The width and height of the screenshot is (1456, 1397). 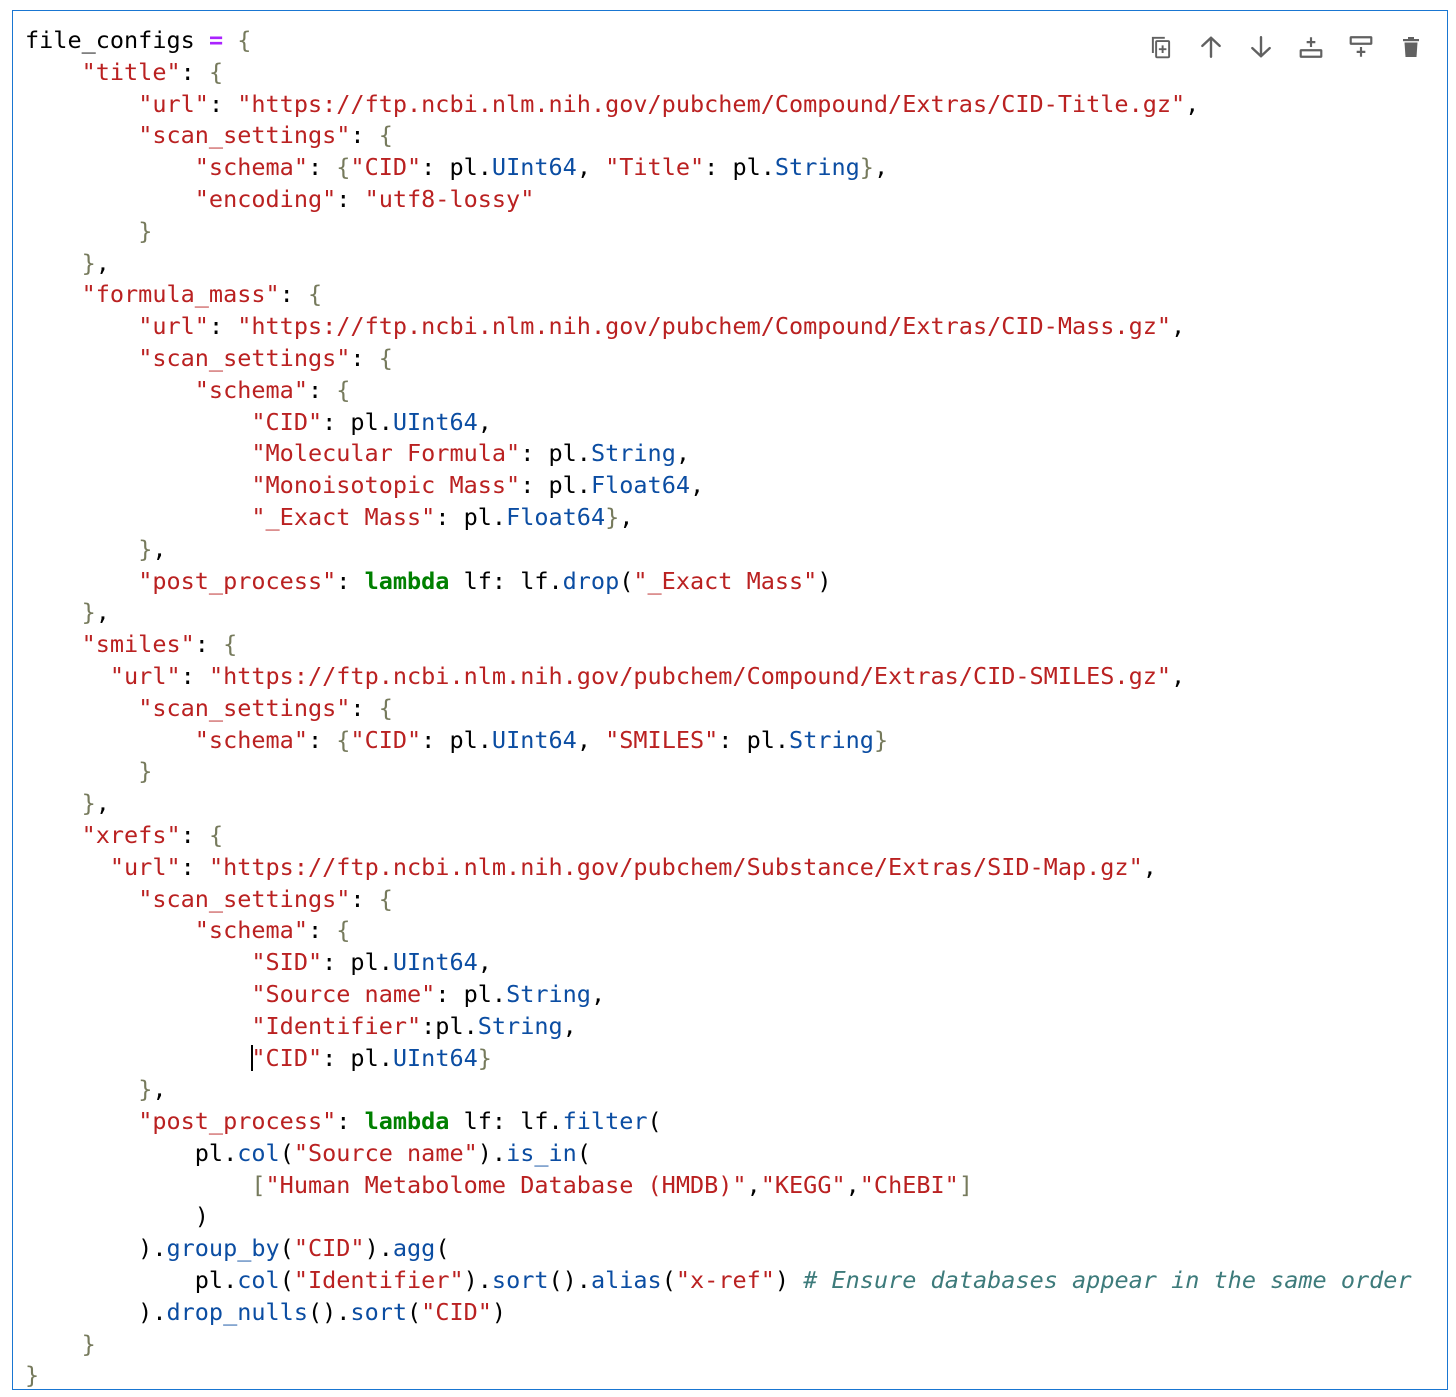 I want to click on code-line: "Monoisotopic Mass": pl.Float64,, so click(x=718, y=486).